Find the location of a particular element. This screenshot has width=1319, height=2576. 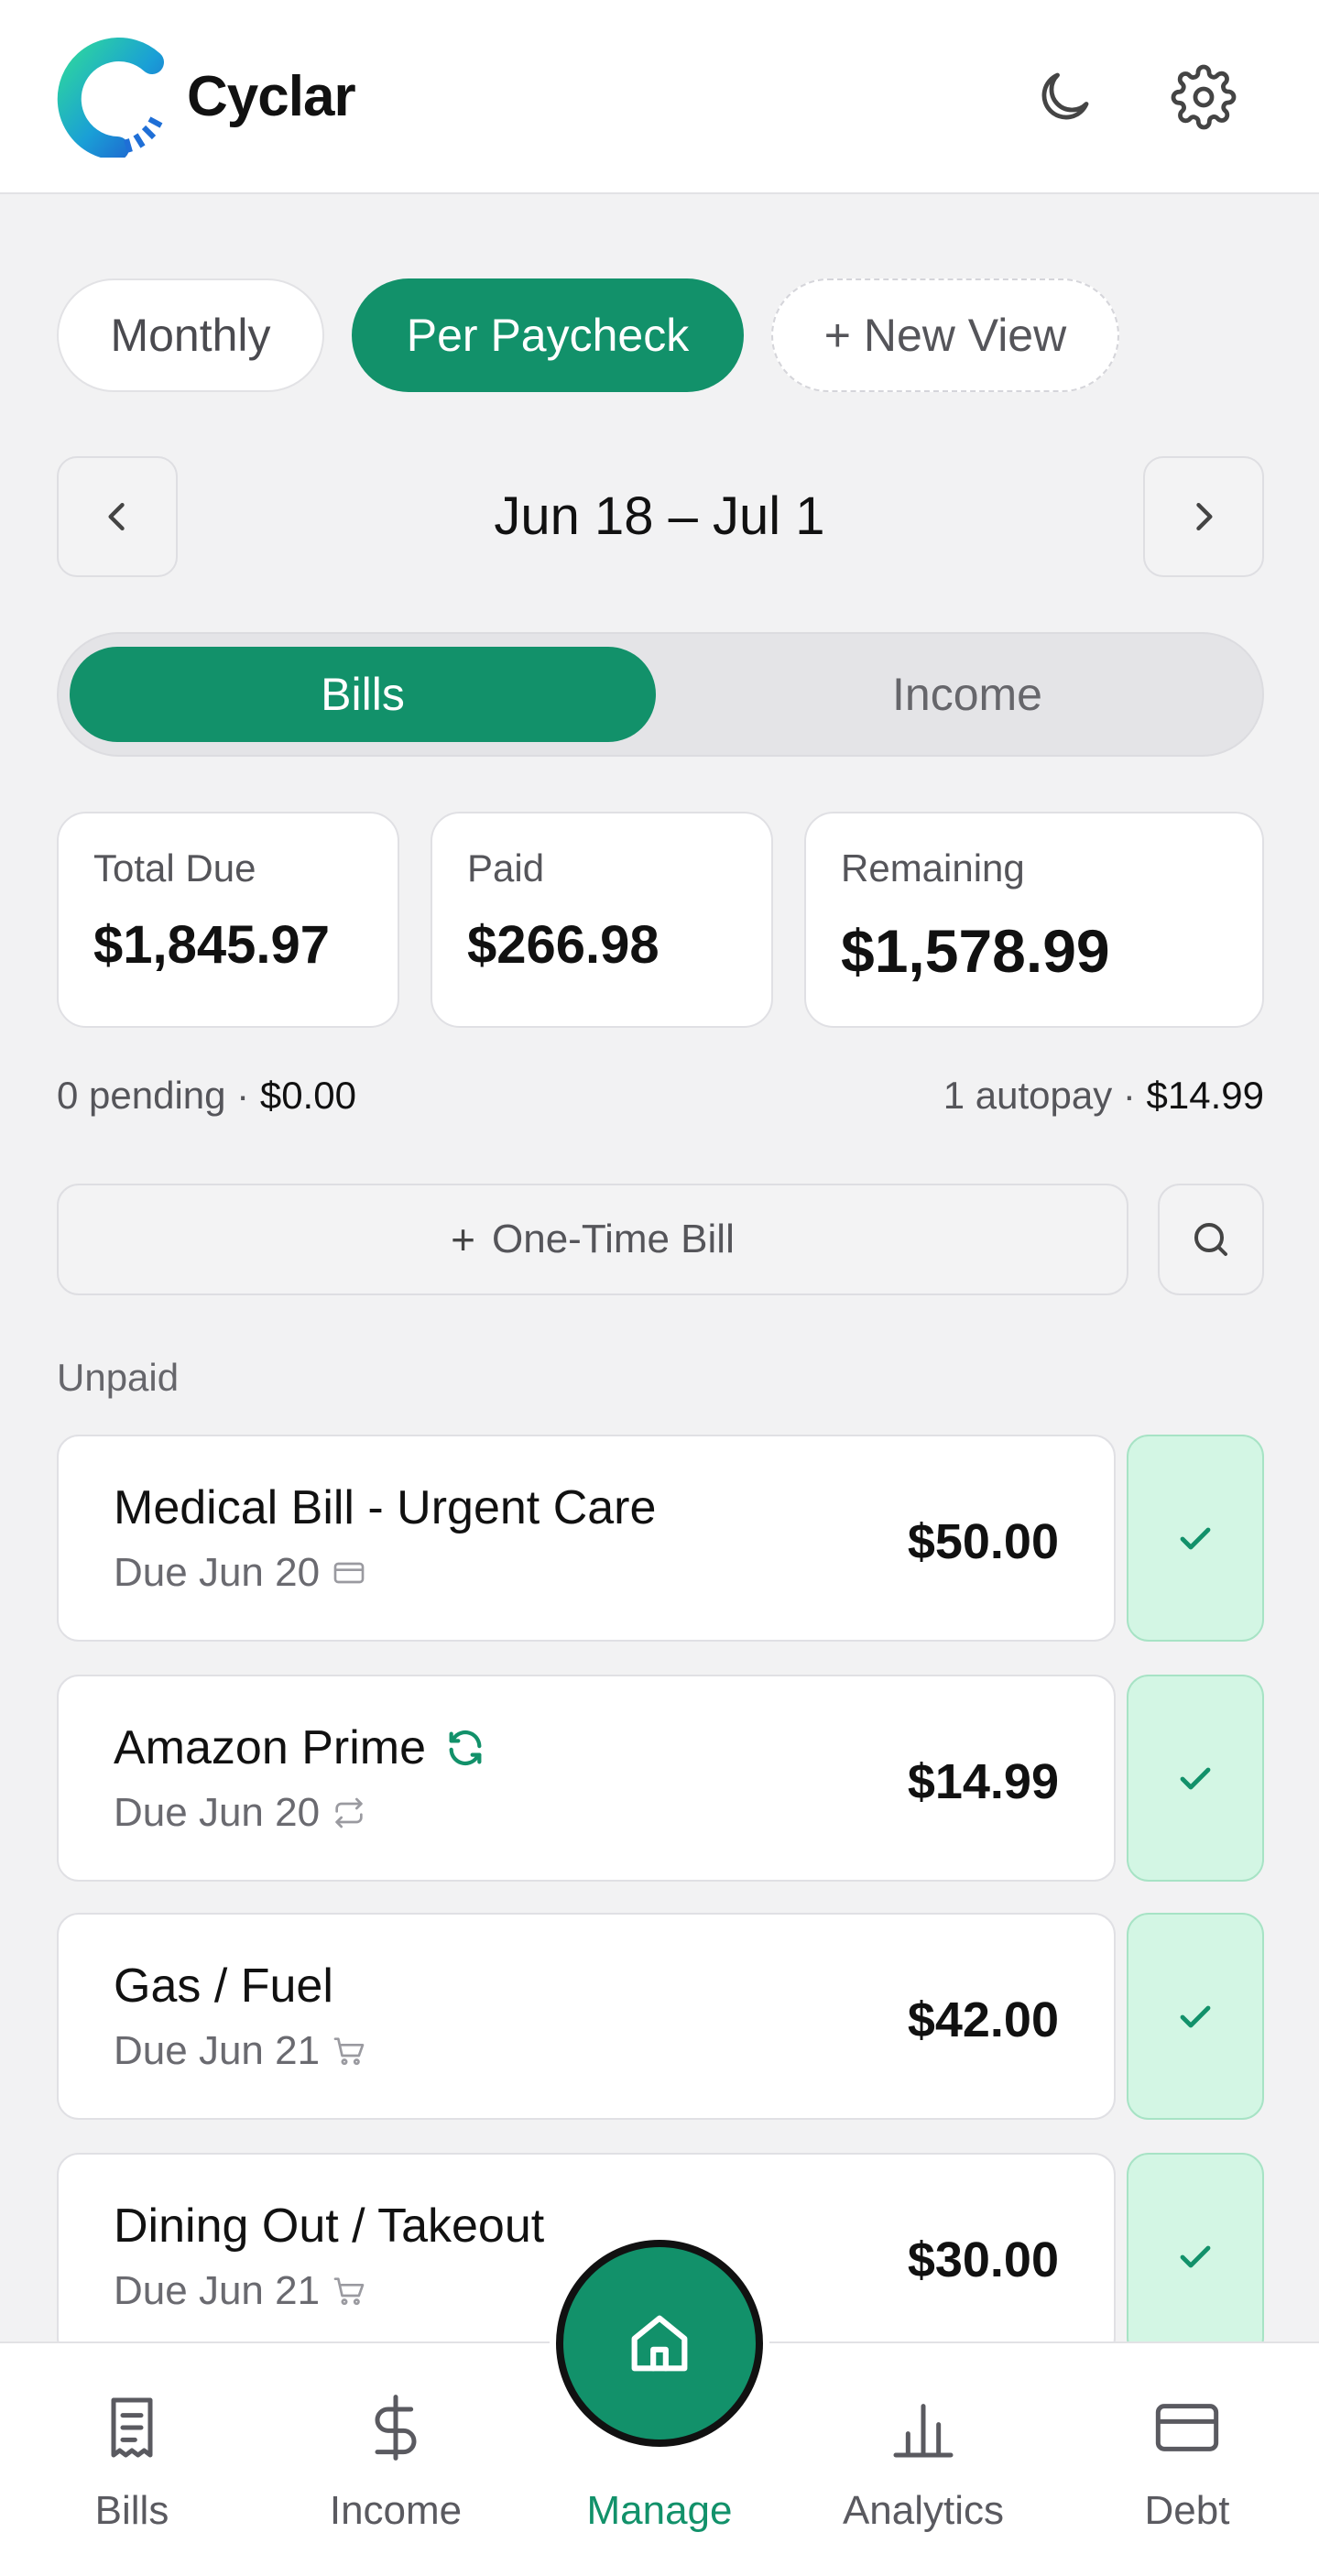

remaining-card: Remaining $1,578.99 is located at coordinates (1034, 920).